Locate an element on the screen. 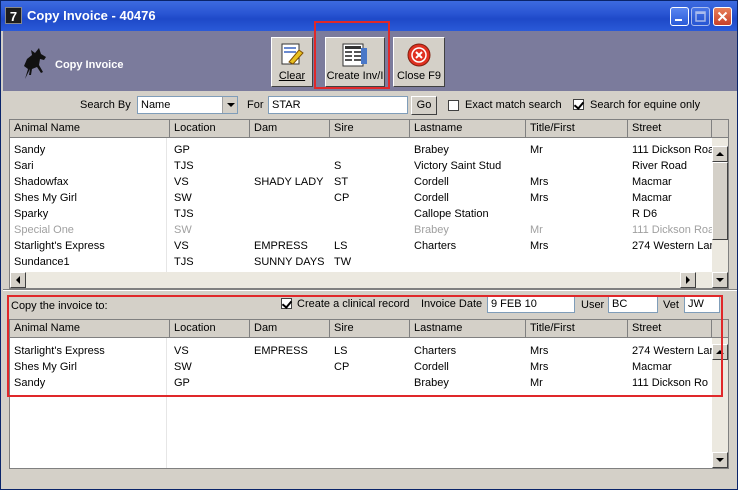  header-title: Copy Invoice is located at coordinates (89, 65).